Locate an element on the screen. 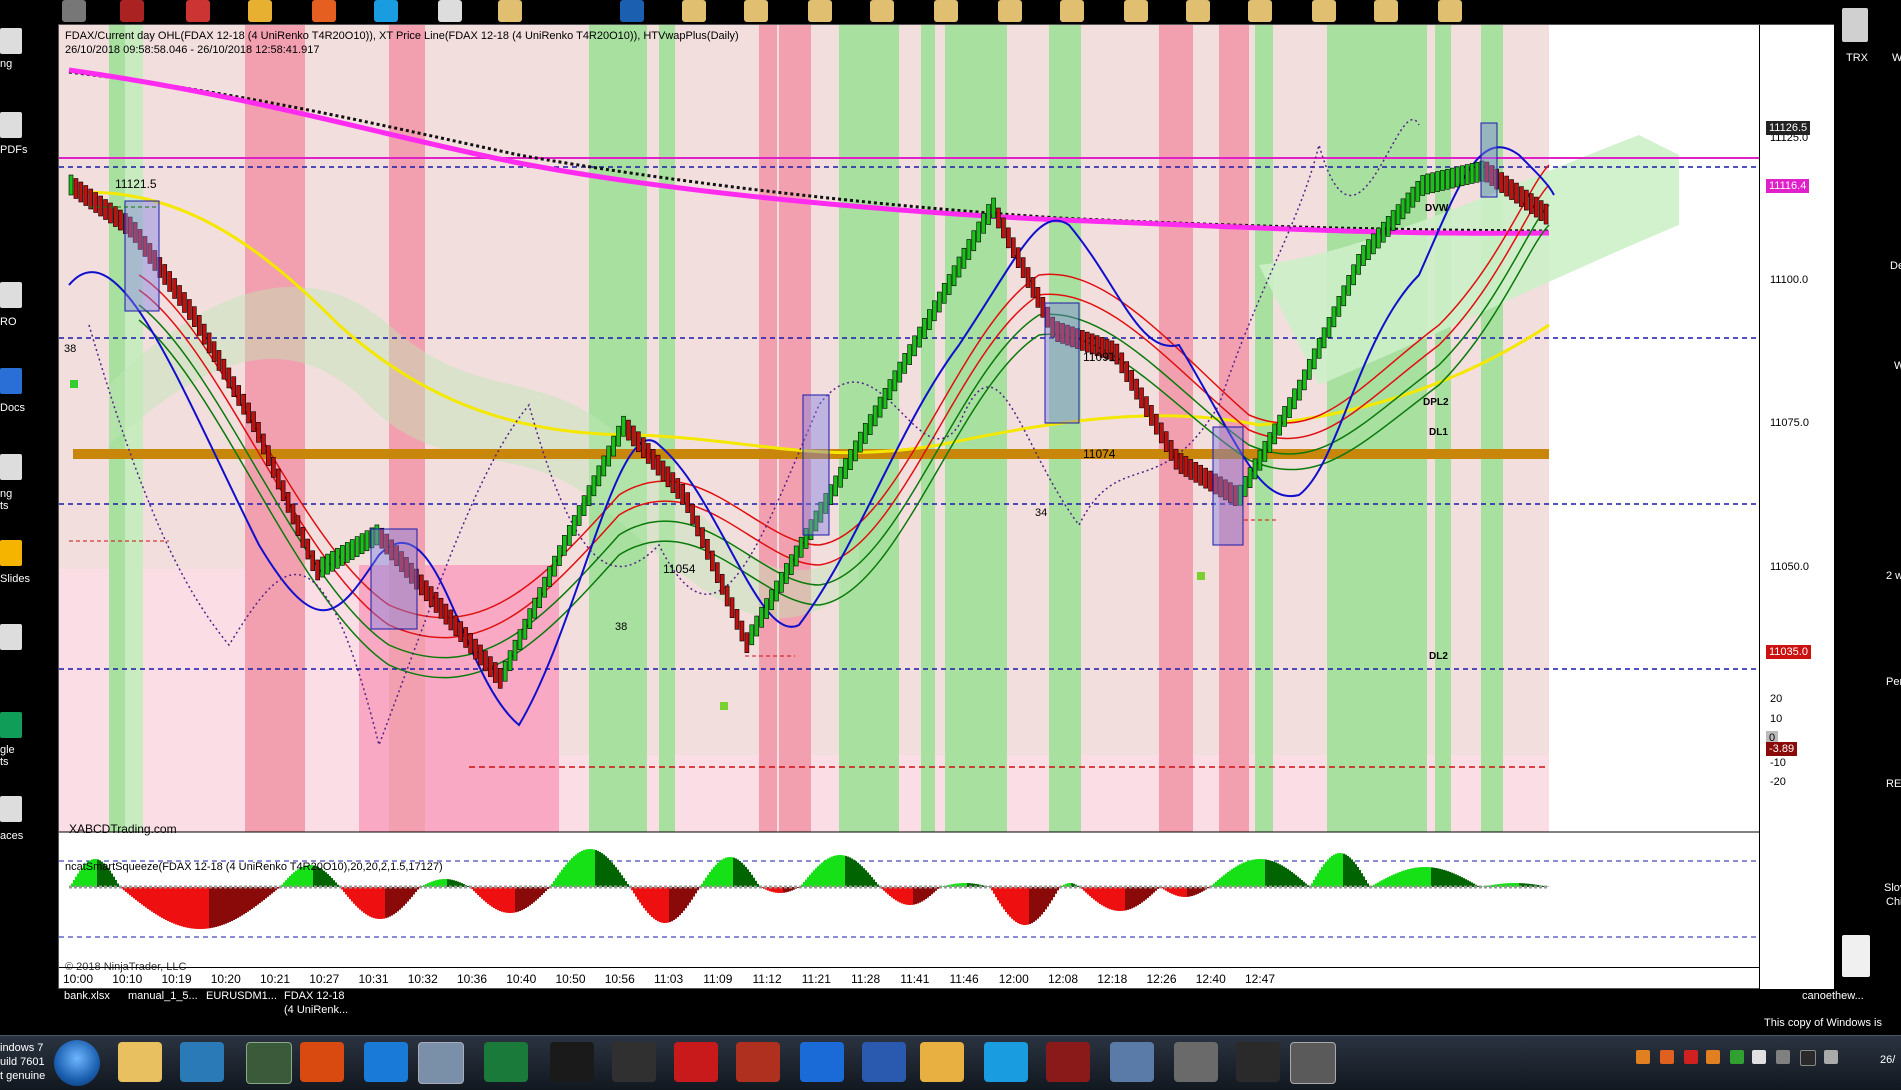 This screenshot has width=1901, height=1090. network-icon is located at coordinates (1132, 1062).